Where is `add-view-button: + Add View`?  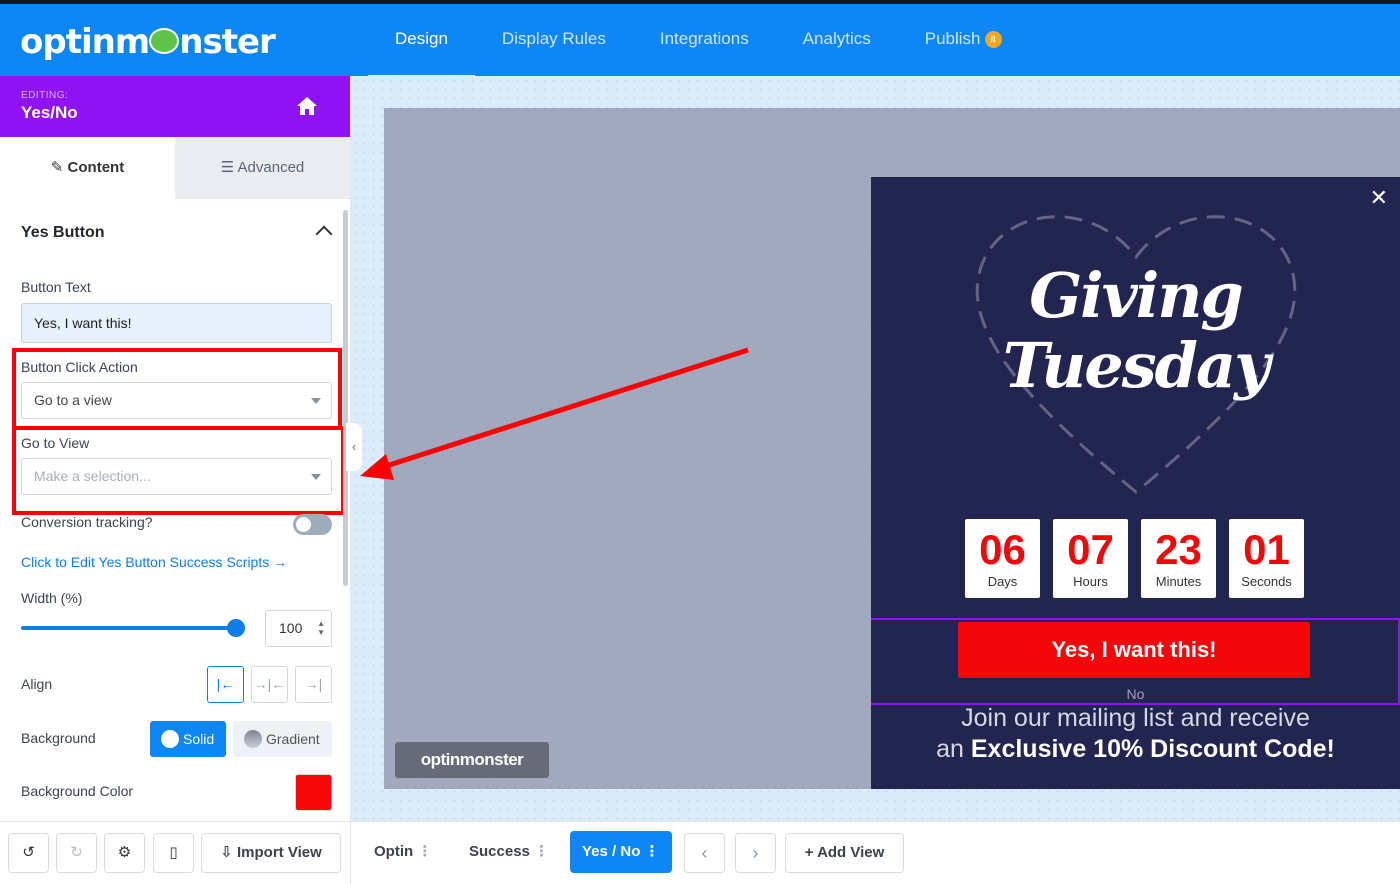
add-view-button: + Add View is located at coordinates (844, 853).